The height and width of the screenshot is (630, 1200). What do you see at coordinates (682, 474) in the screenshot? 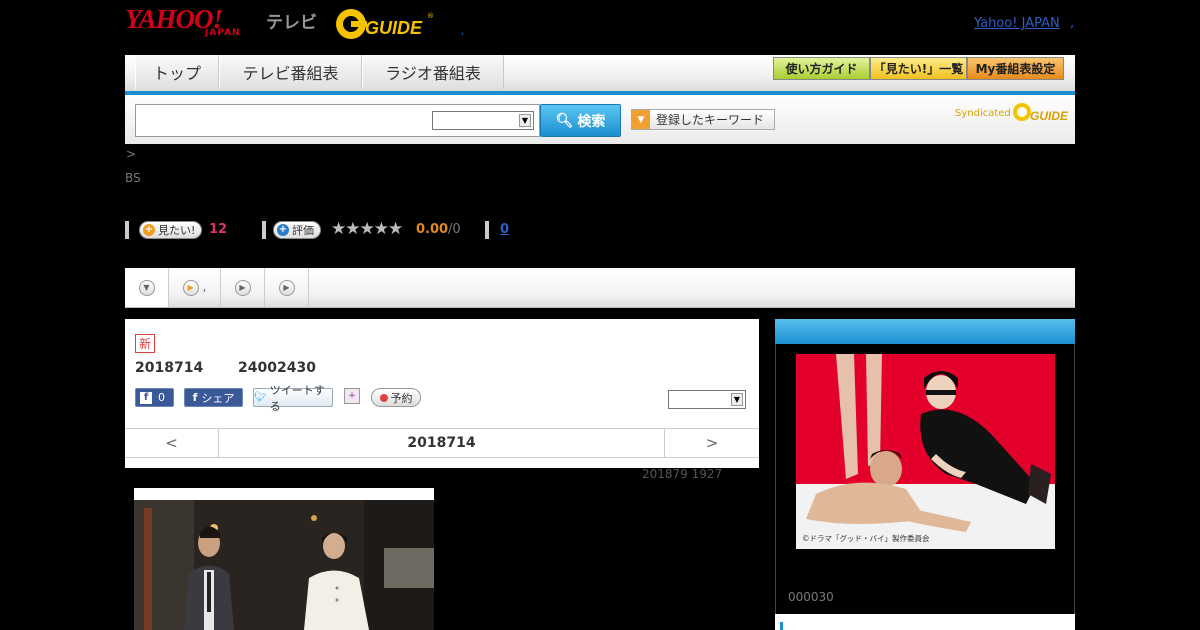
I see `broadcast-note: 201879 1927` at bounding box center [682, 474].